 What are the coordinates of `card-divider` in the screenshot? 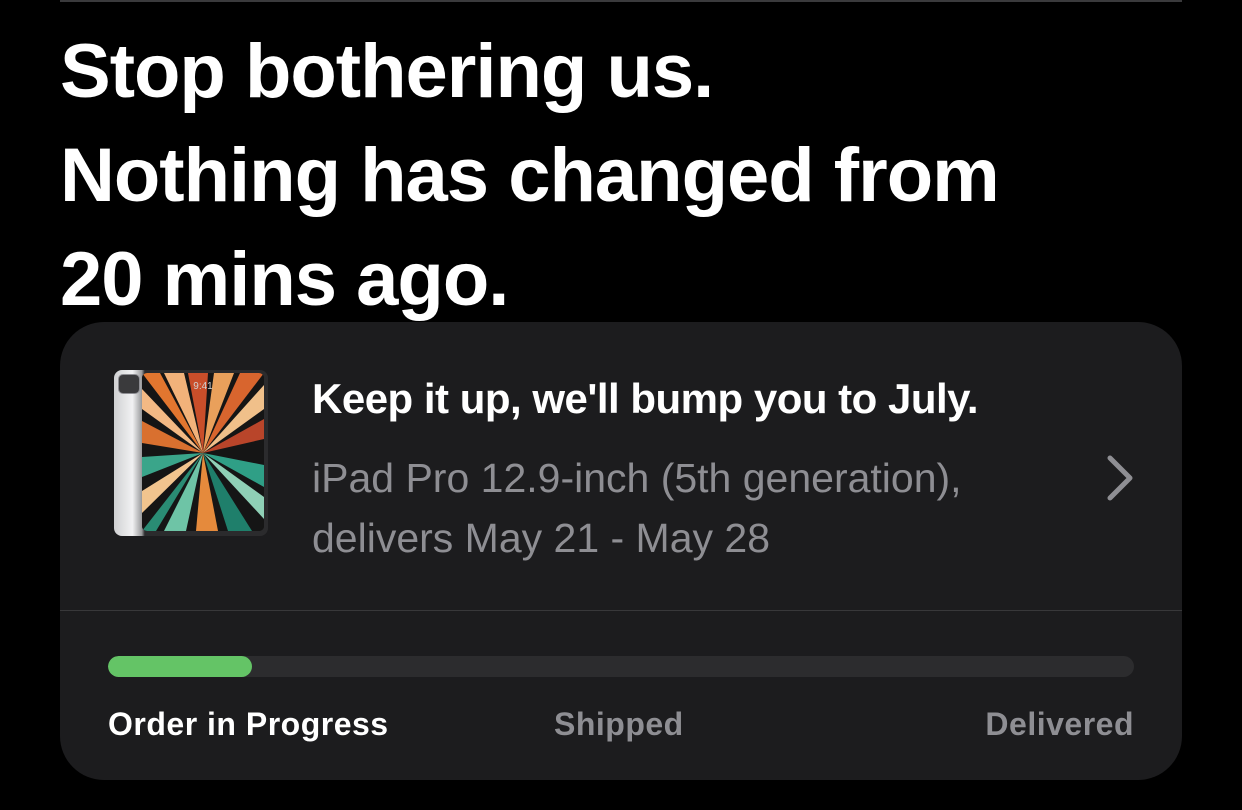 It's located at (621, 610).